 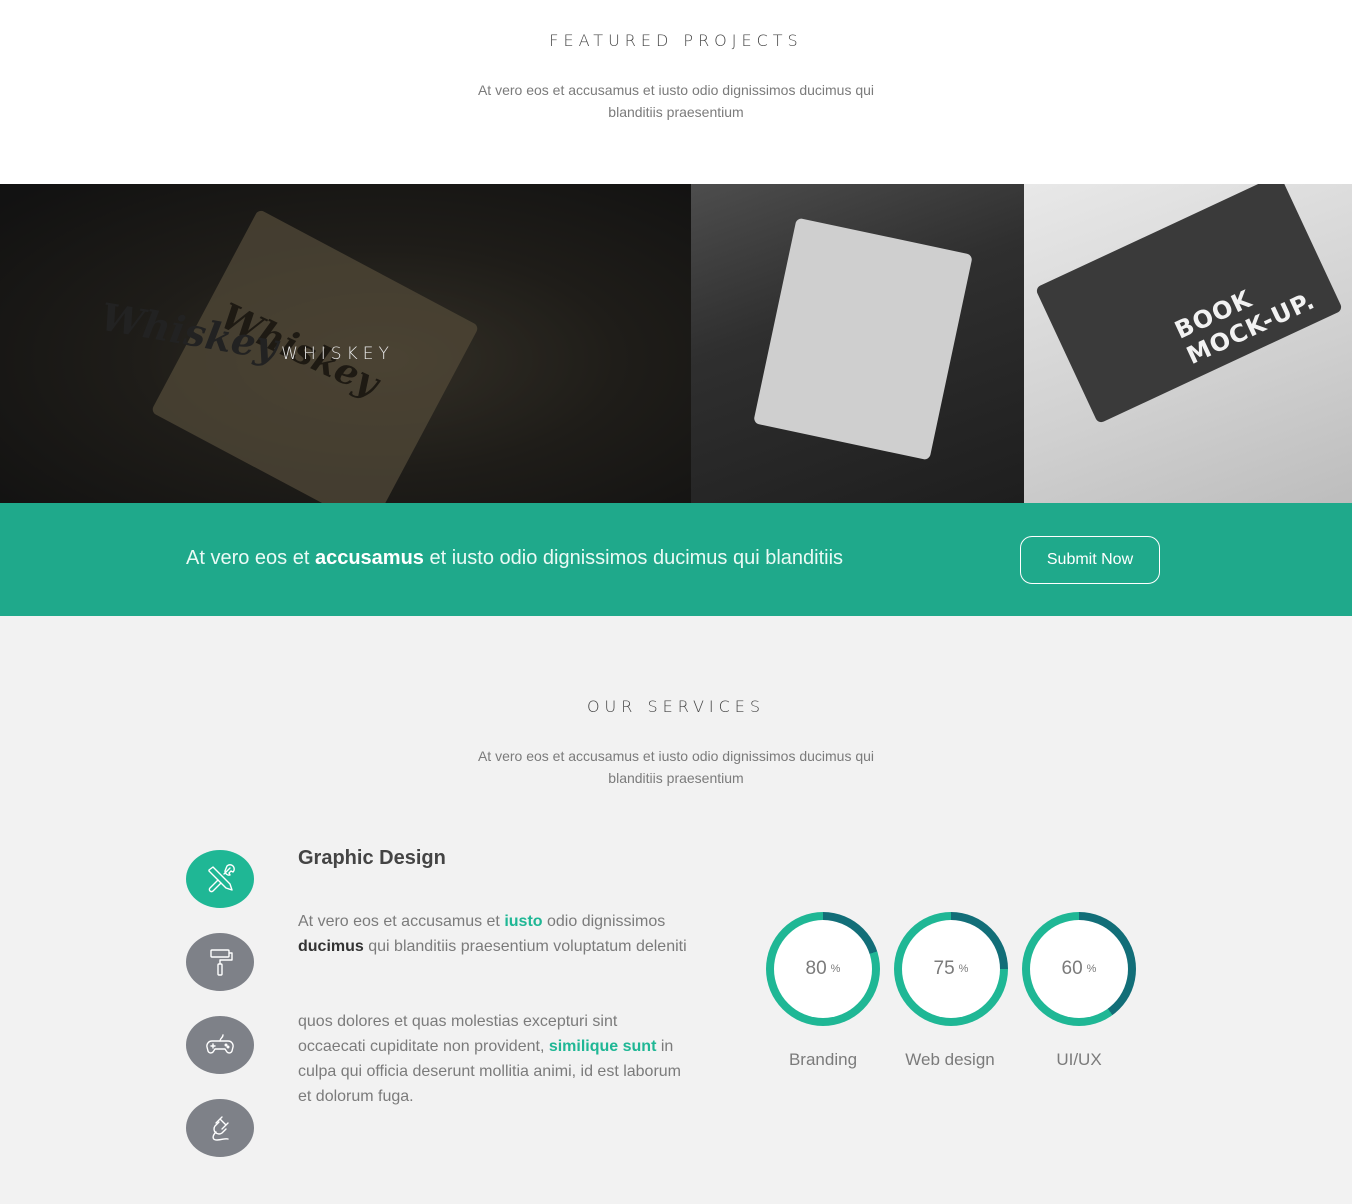 What do you see at coordinates (337, 354) in the screenshot?
I see `project-label: WHISKEY` at bounding box center [337, 354].